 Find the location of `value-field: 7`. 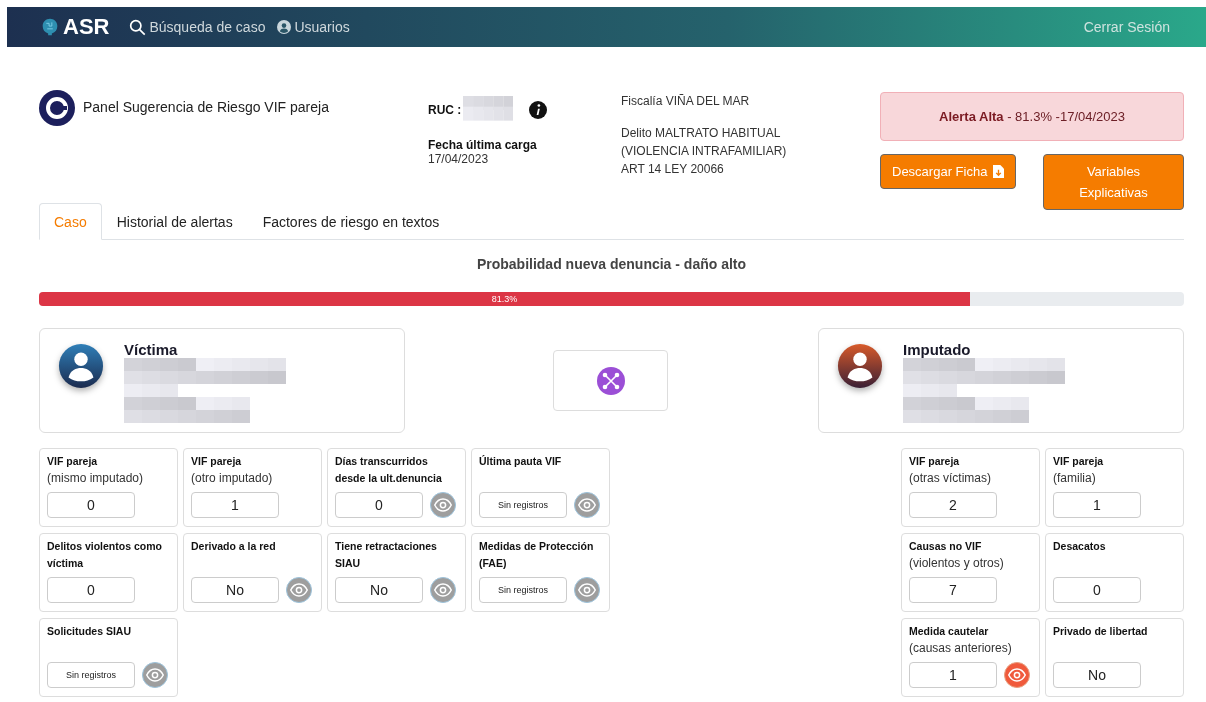

value-field: 7 is located at coordinates (953, 590).